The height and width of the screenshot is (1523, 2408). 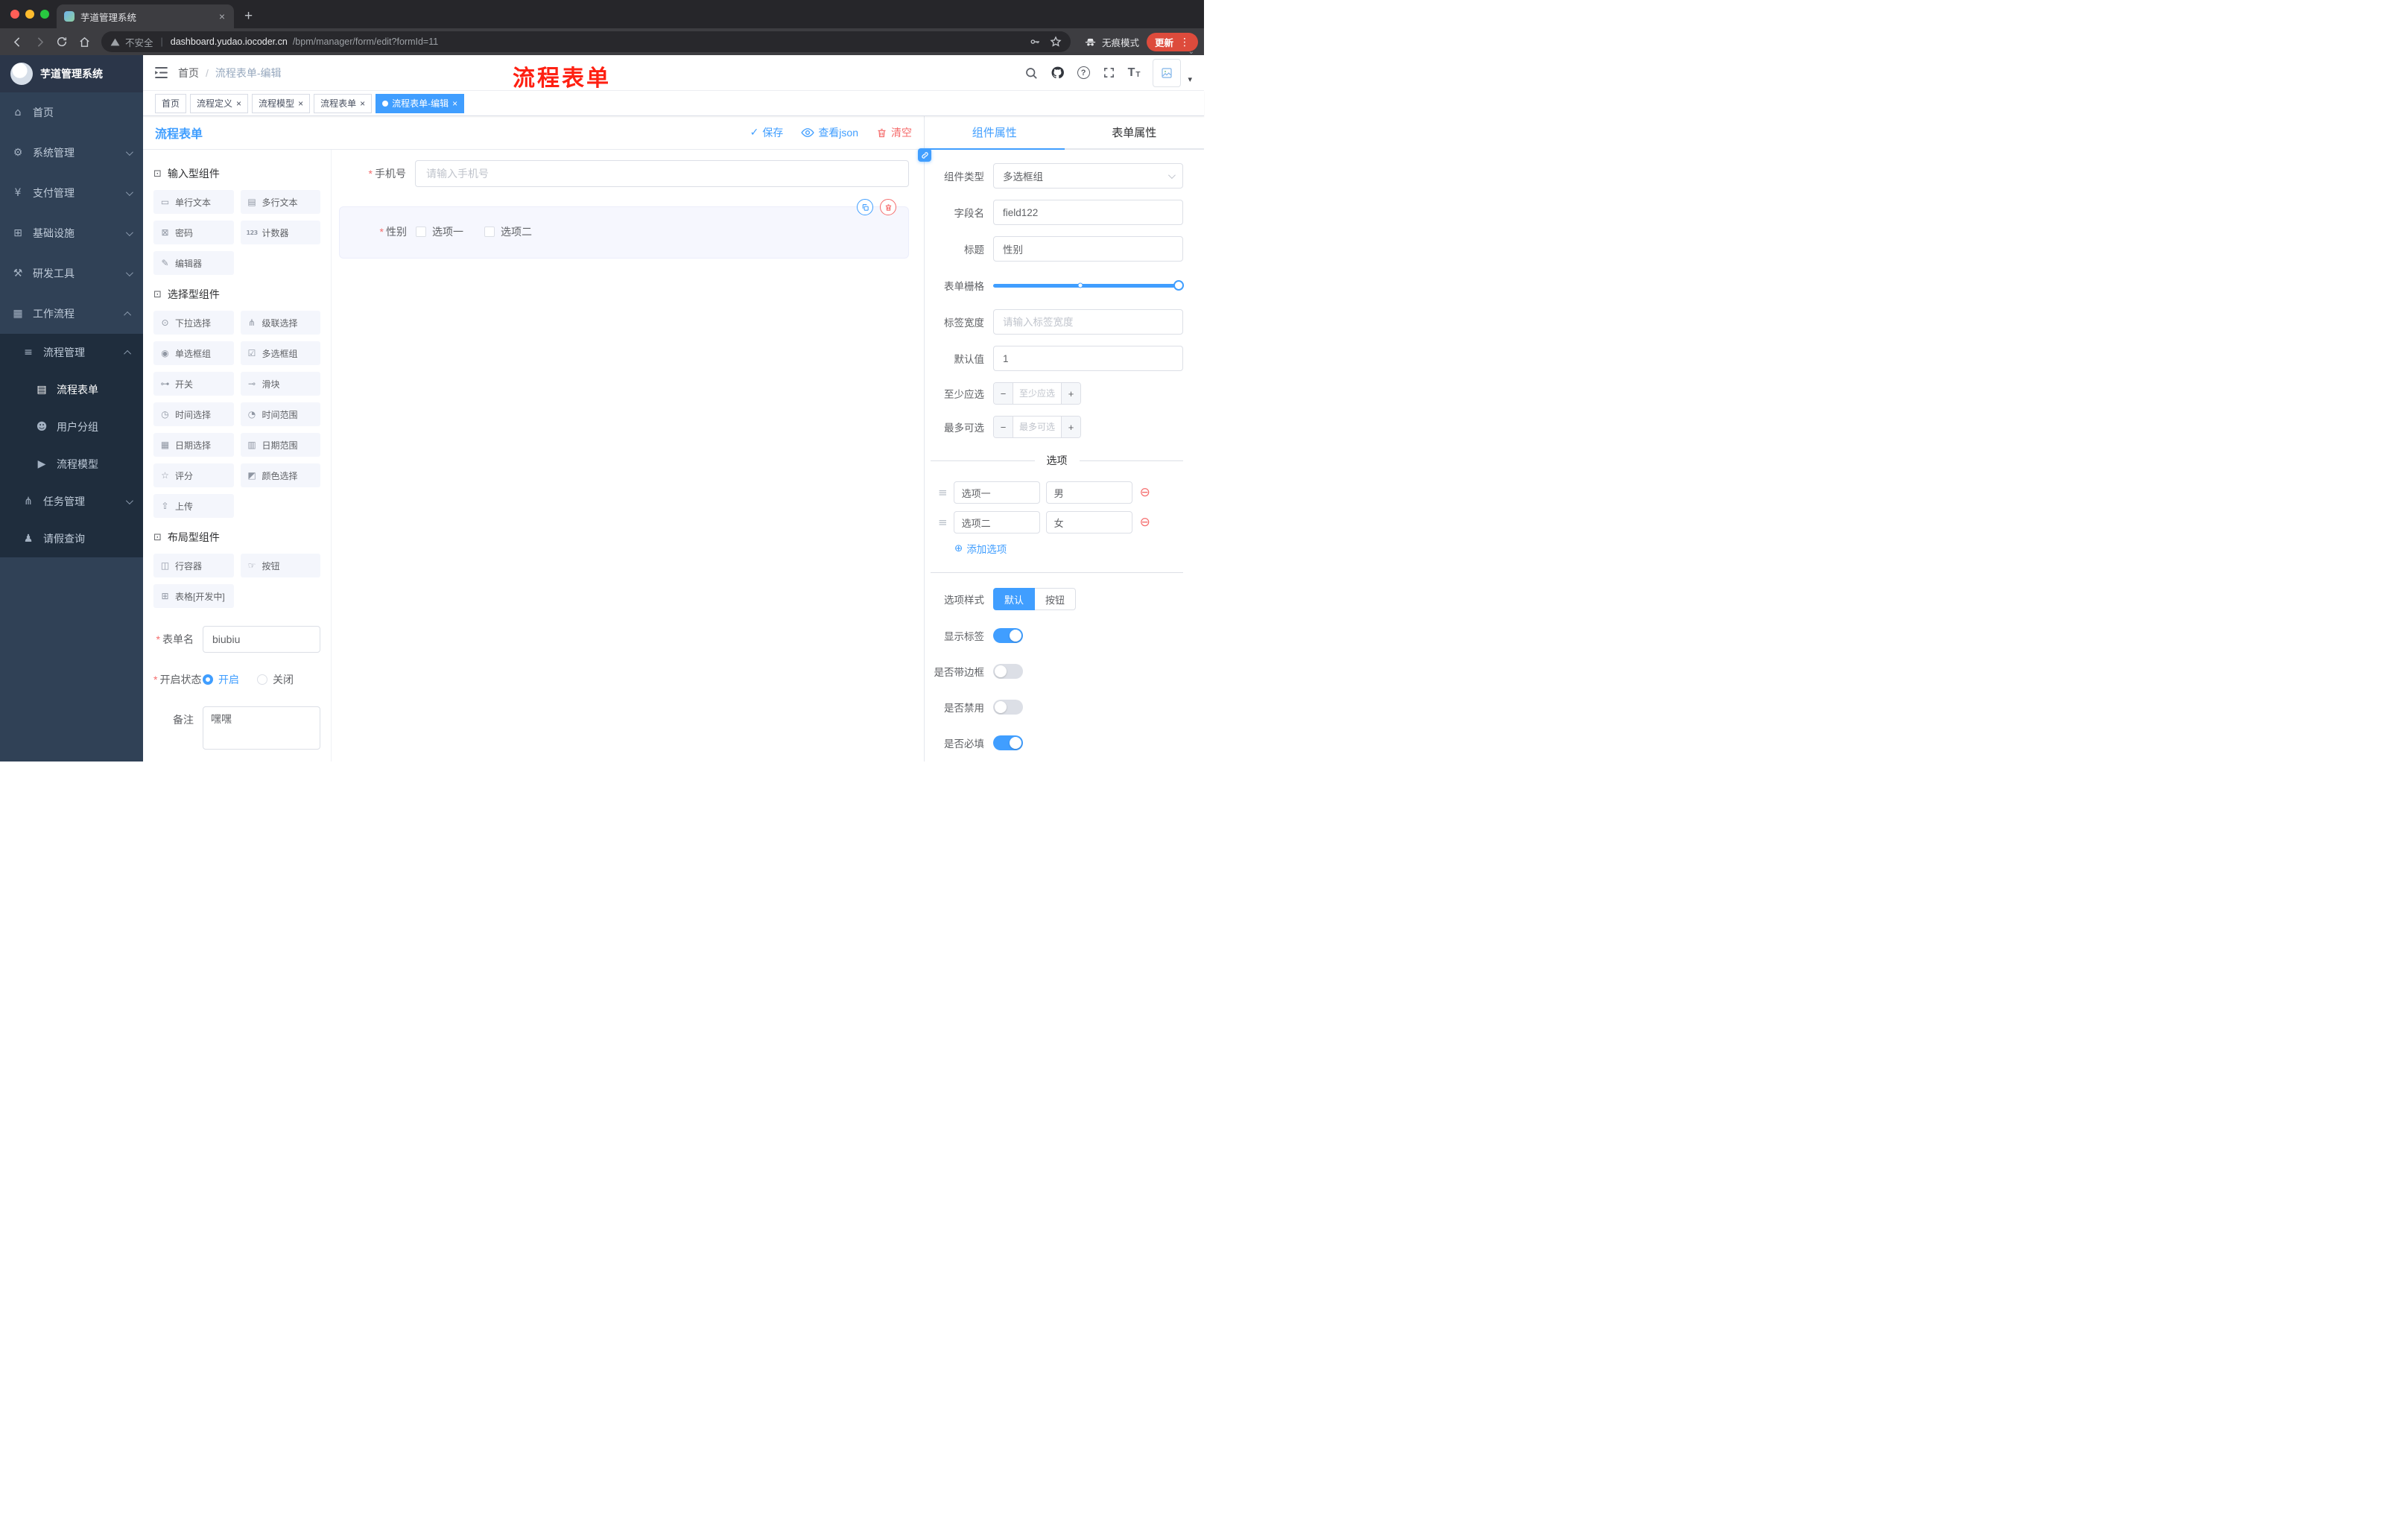 I want to click on window-close-button, so click(x=14, y=15).